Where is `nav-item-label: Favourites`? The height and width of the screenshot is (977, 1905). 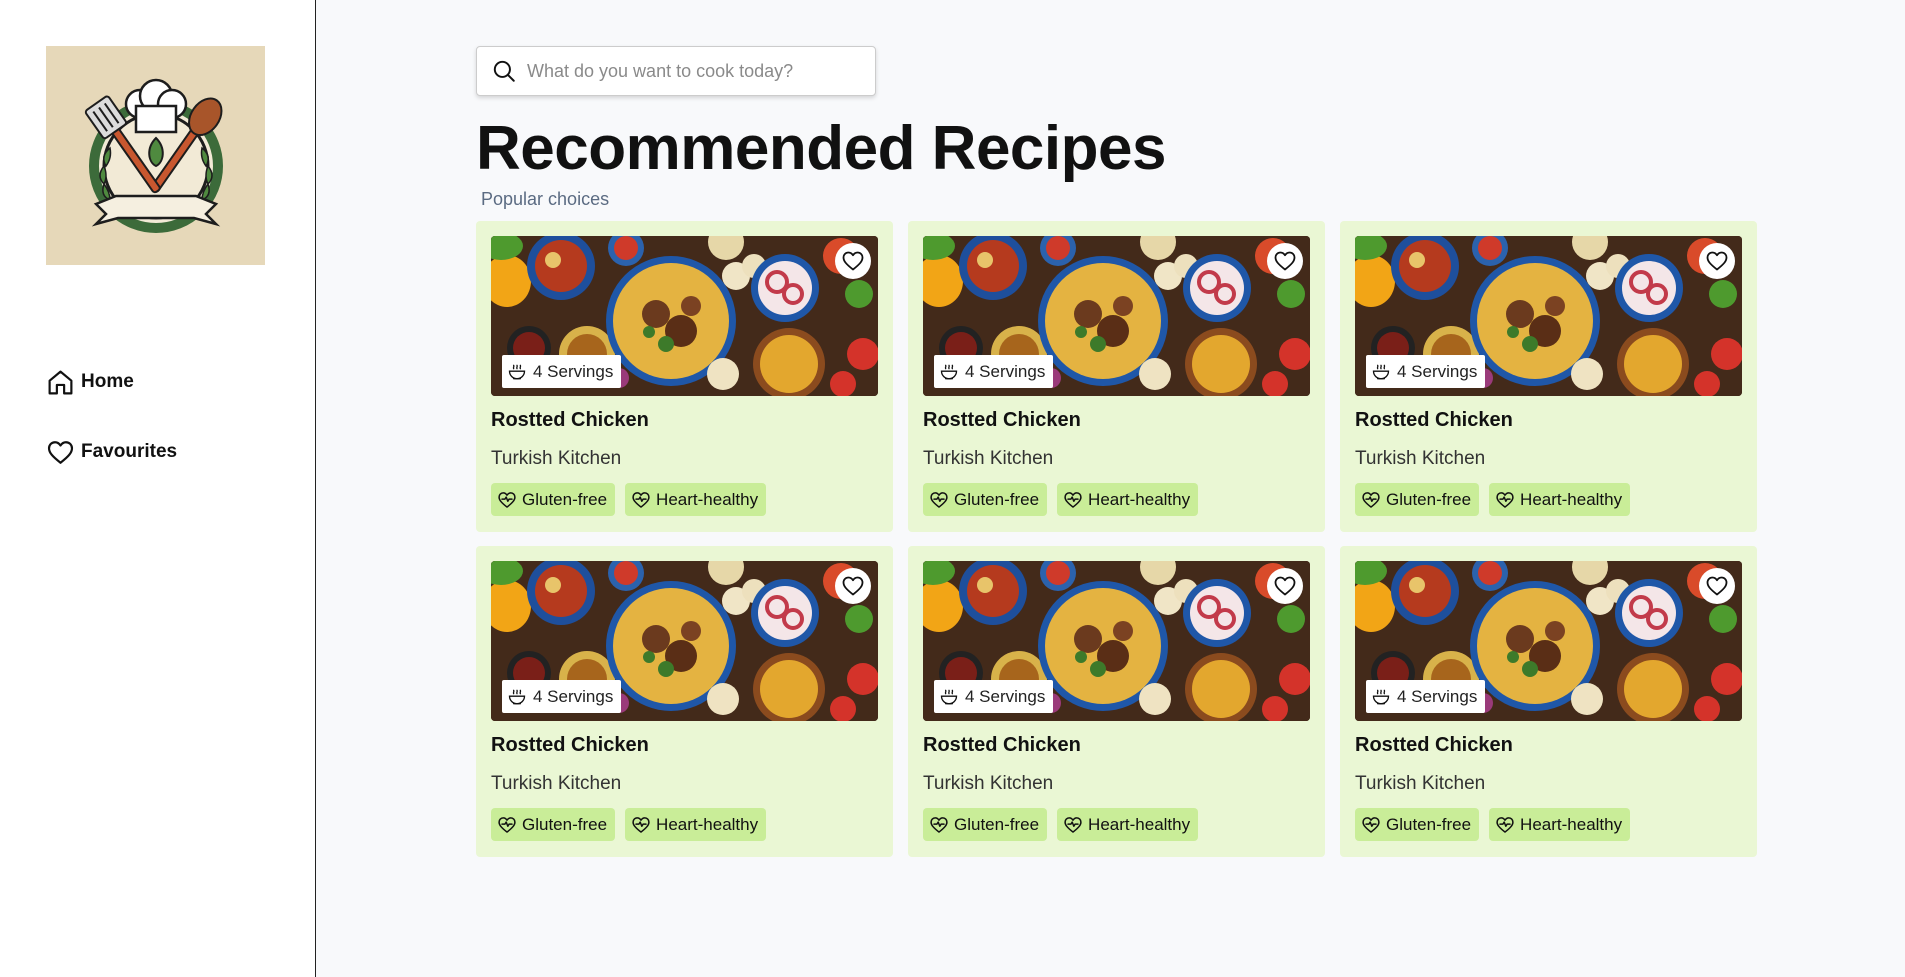
nav-item-label: Favourites is located at coordinates (129, 451).